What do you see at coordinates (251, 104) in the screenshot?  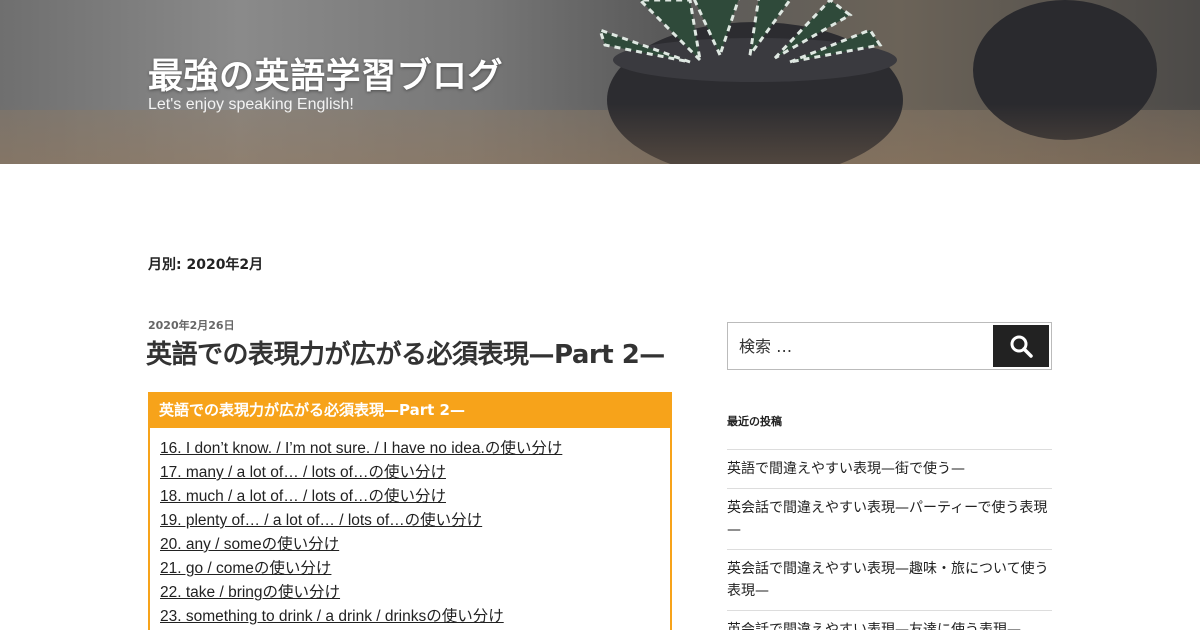 I see `site-description: Let's enjoy speaking English!` at bounding box center [251, 104].